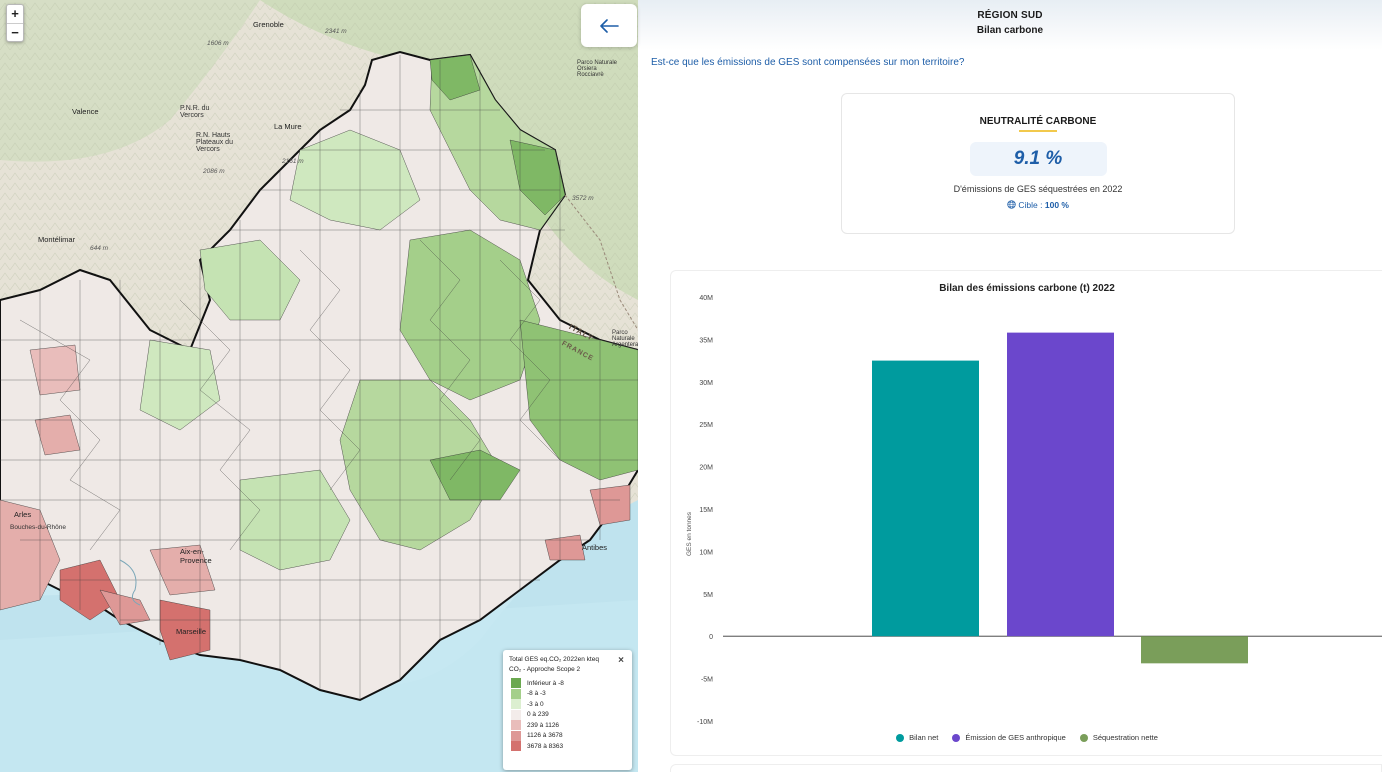 The image size is (1382, 772). What do you see at coordinates (568, 725) in the screenshot?
I see `legend-item: 239 à 1126` at bounding box center [568, 725].